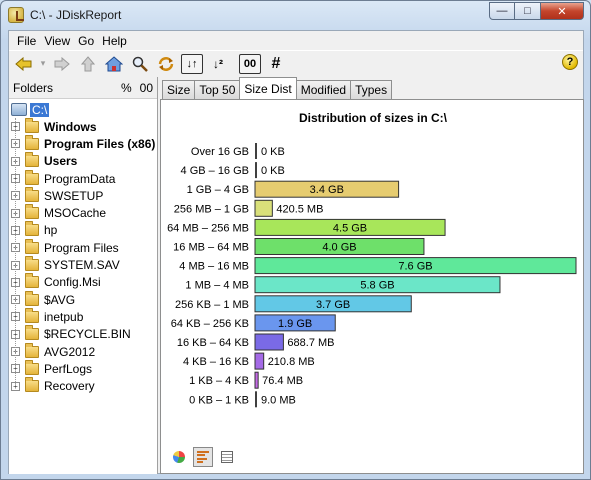 The width and height of the screenshot is (591, 480). I want to click on bar-value-label: 7.6 GB, so click(415, 267).